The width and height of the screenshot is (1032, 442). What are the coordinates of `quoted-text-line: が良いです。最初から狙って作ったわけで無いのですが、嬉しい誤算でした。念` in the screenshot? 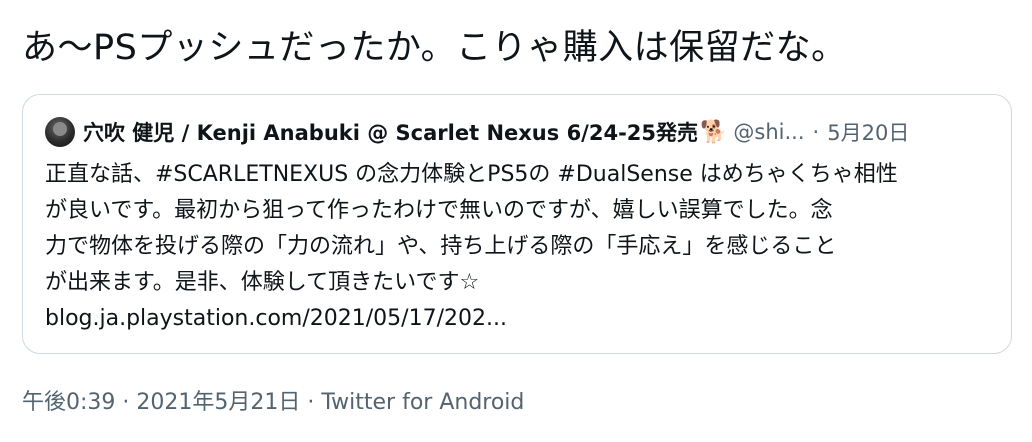 It's located at (439, 210).